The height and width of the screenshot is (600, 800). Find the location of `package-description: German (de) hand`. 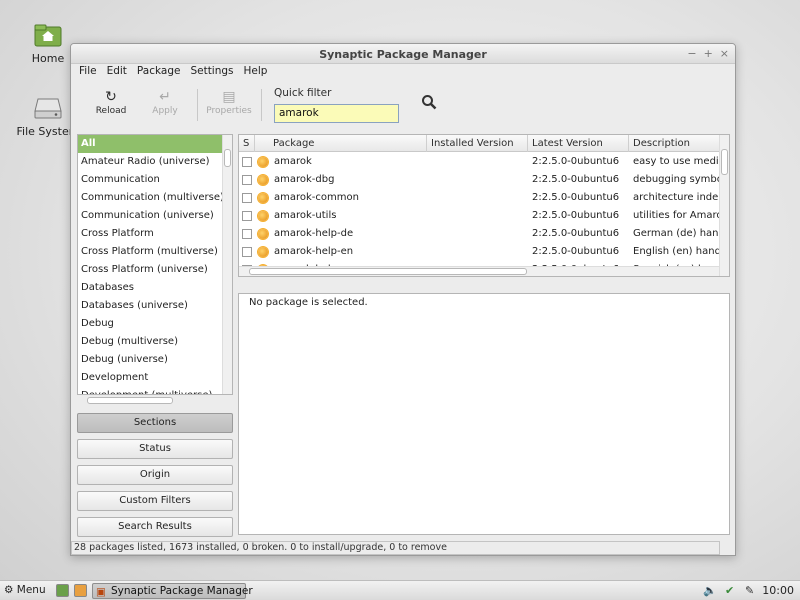

package-description: German (de) hand is located at coordinates (676, 233).